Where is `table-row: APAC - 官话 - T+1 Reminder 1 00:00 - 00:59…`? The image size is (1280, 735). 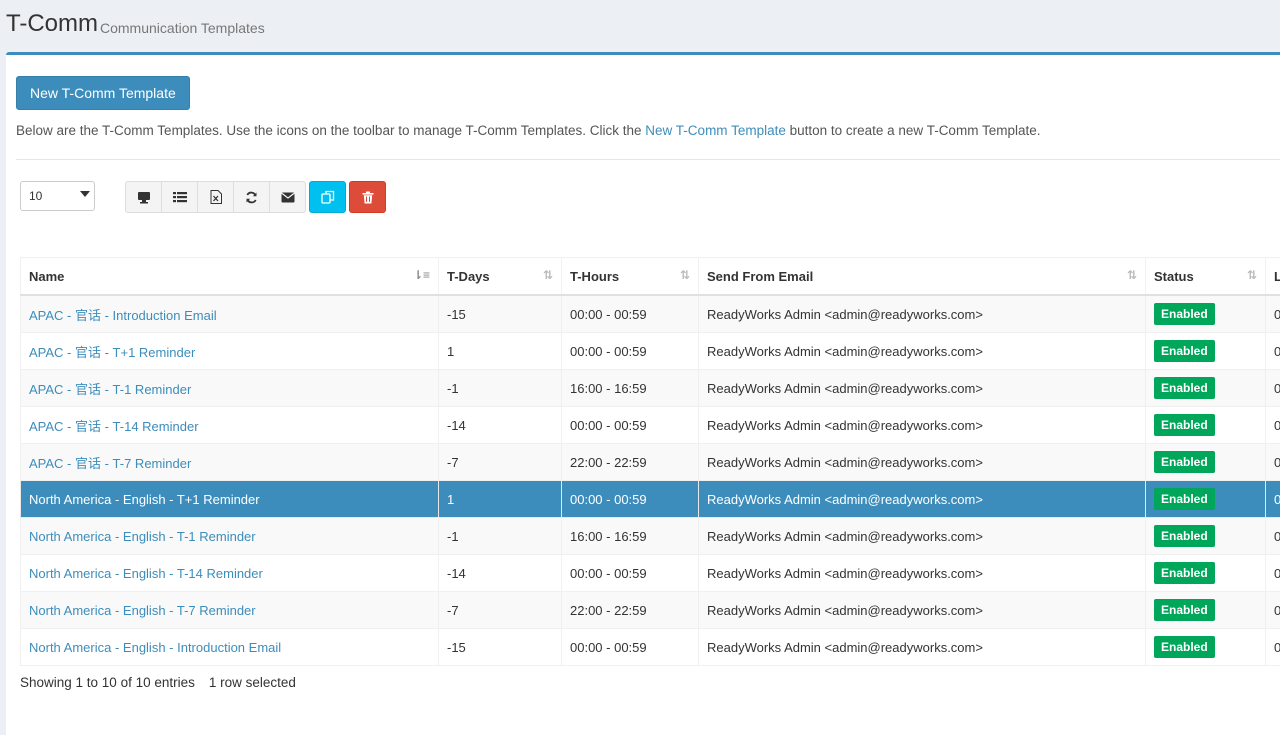 table-row: APAC - 官话 - T+1 Reminder 1 00:00 - 00:59… is located at coordinates (650, 351).